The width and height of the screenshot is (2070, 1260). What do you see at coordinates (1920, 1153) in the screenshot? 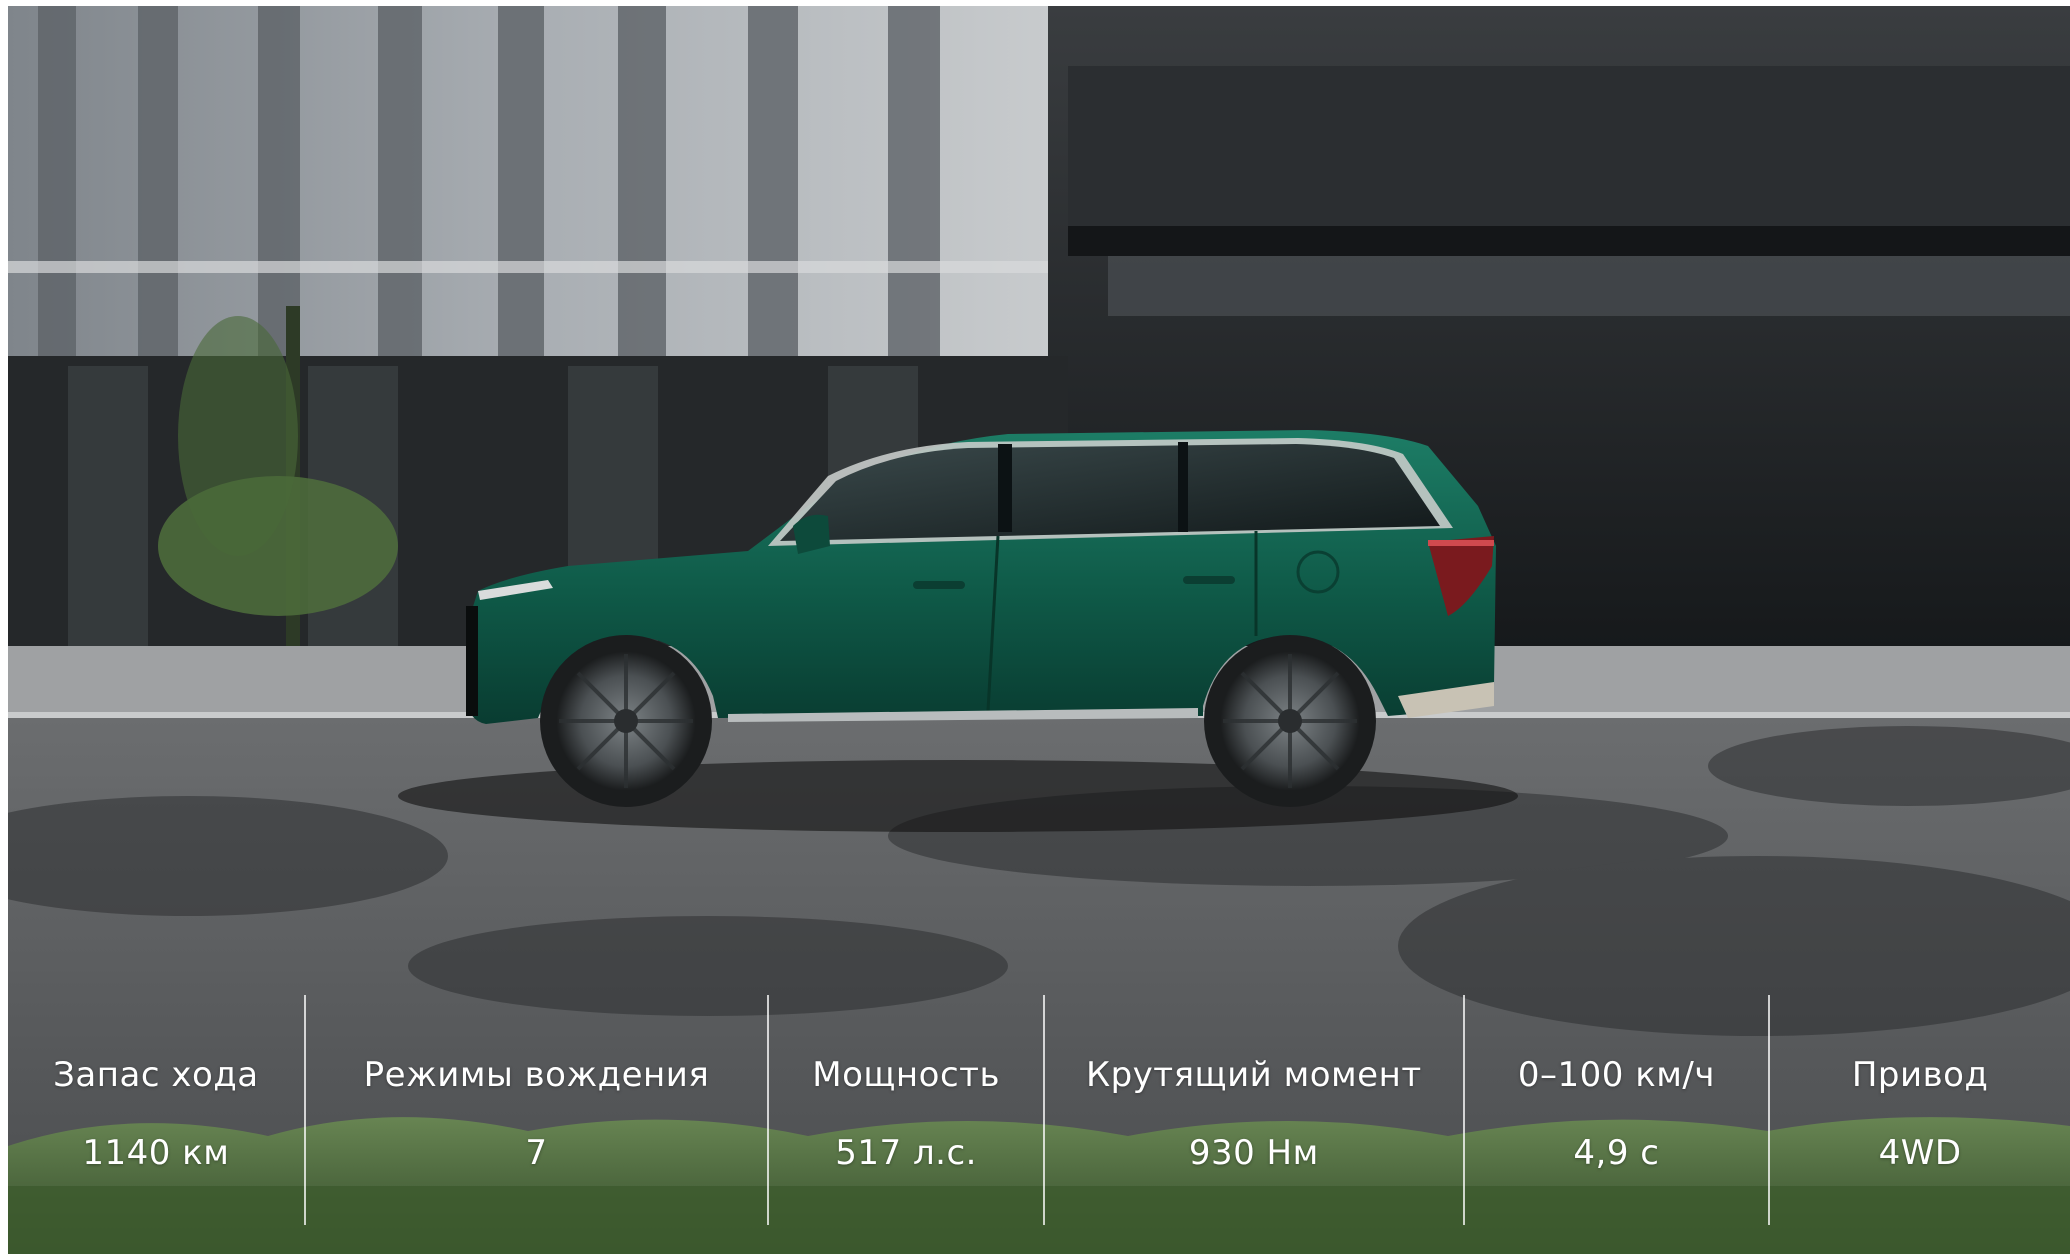
I see `spec-value: 4WD` at bounding box center [1920, 1153].